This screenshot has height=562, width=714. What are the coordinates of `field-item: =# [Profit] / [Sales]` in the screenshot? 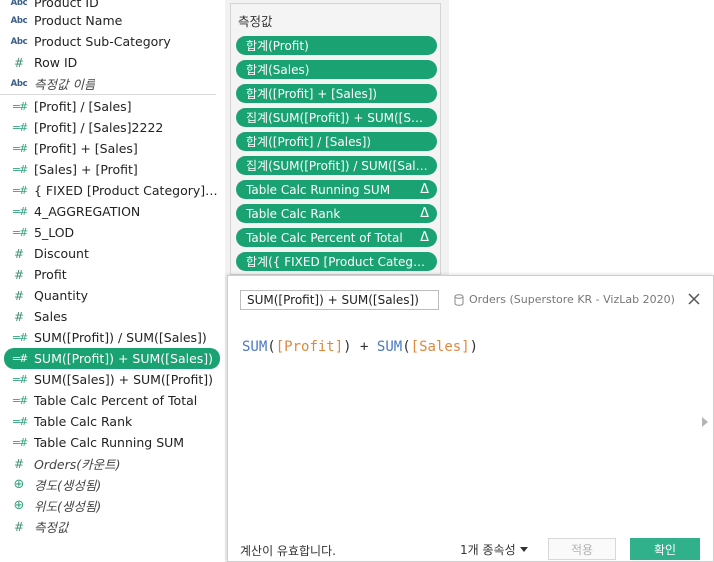 It's located at (112, 106).